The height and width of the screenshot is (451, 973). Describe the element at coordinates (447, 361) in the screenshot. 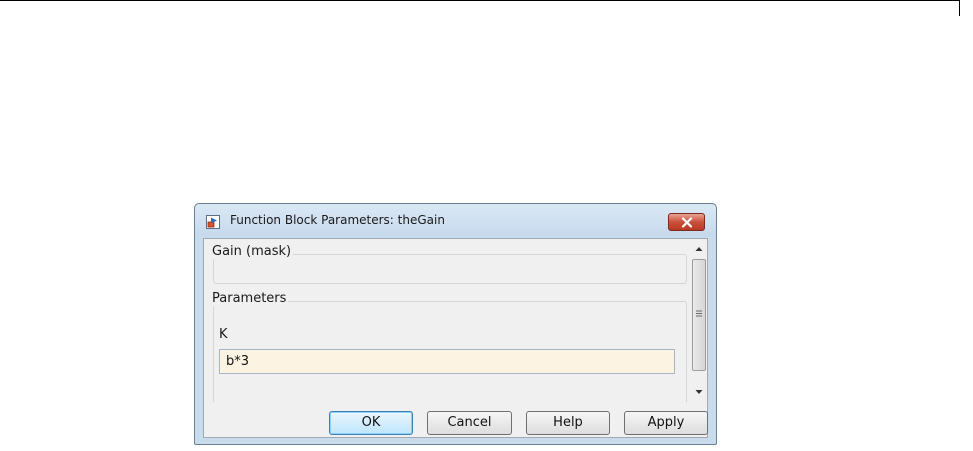

I see `gain-k-input` at that location.